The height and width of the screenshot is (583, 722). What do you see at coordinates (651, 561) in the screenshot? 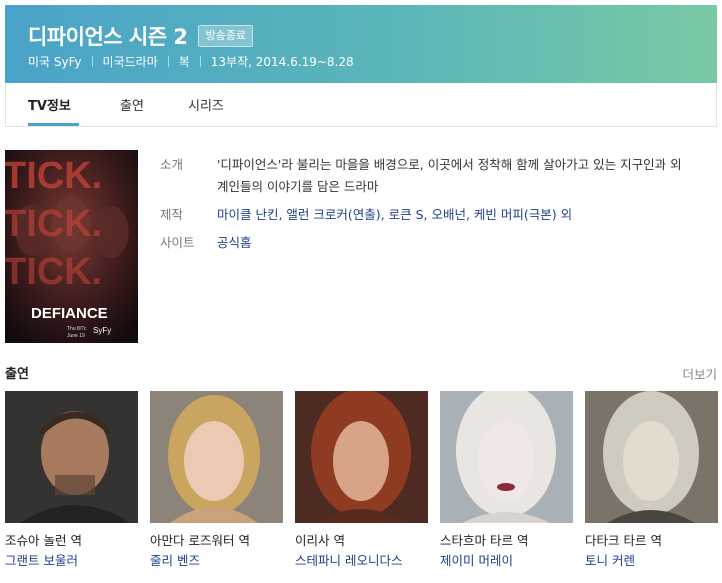
I see `cast-actor: 토니 커렌` at bounding box center [651, 561].